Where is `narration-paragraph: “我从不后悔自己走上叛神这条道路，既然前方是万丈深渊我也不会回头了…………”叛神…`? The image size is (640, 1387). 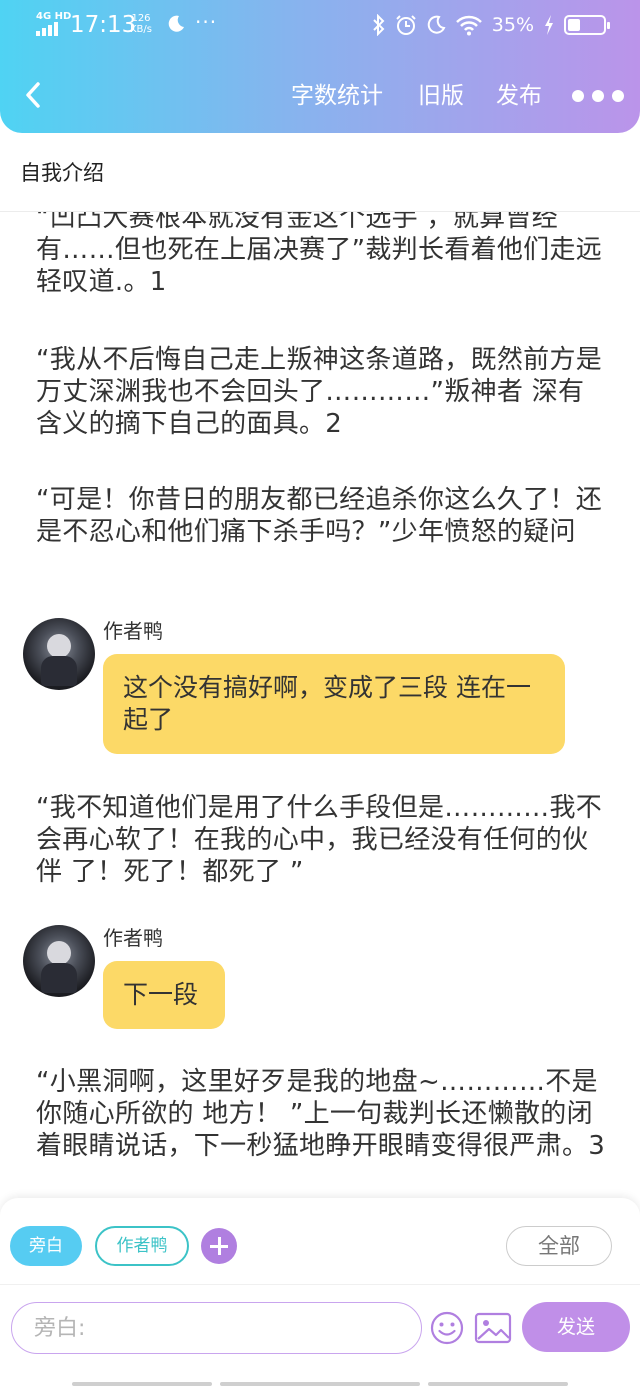
narration-paragraph: “我从不后悔自己走上叛神这条道路，既然前方是万丈深渊我也不会回头了…………”叛神… is located at coordinates (323, 392).